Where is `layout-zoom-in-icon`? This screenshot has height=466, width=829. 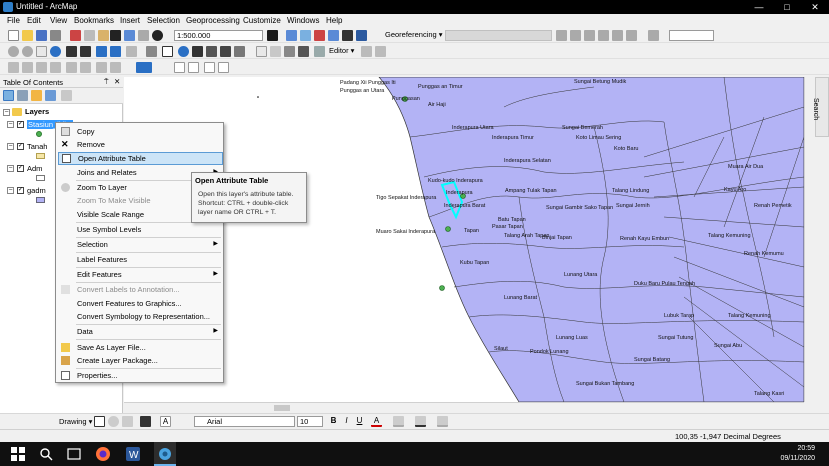 layout-zoom-in-icon is located at coordinates (13, 67).